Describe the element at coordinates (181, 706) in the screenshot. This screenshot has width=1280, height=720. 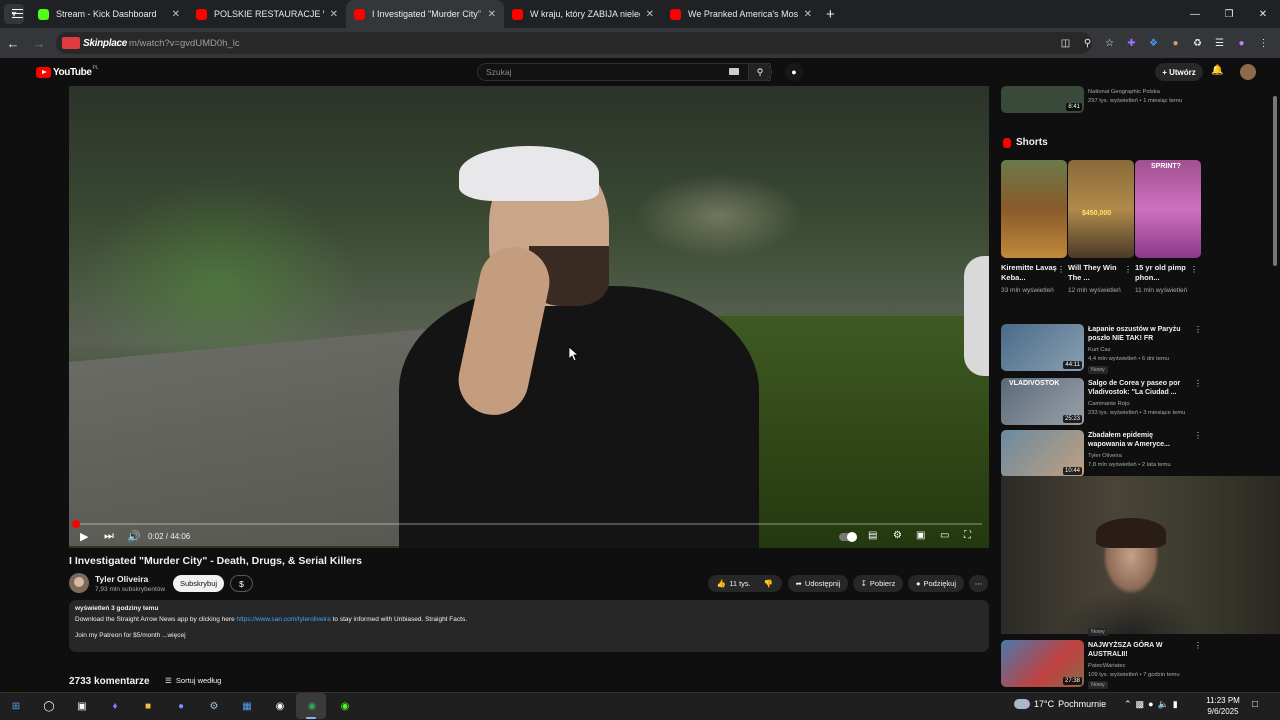
I see `discord-icon: ●` at that location.